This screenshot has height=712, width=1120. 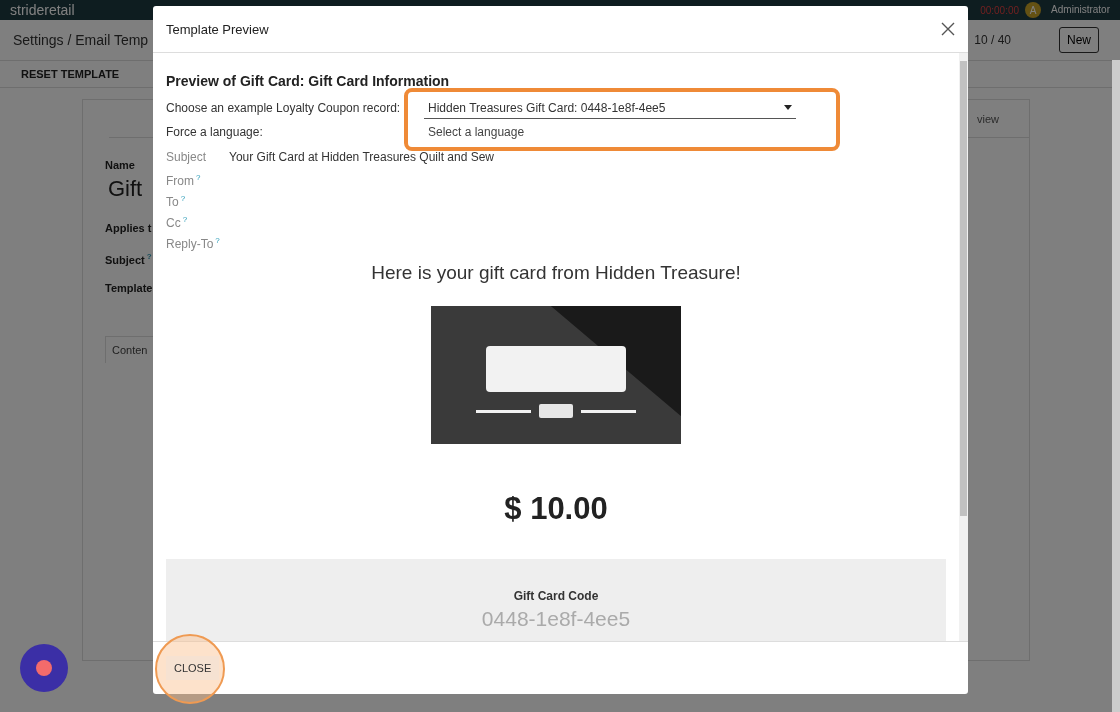 What do you see at coordinates (556, 509) in the screenshot?
I see `amount: $ 10.00` at bounding box center [556, 509].